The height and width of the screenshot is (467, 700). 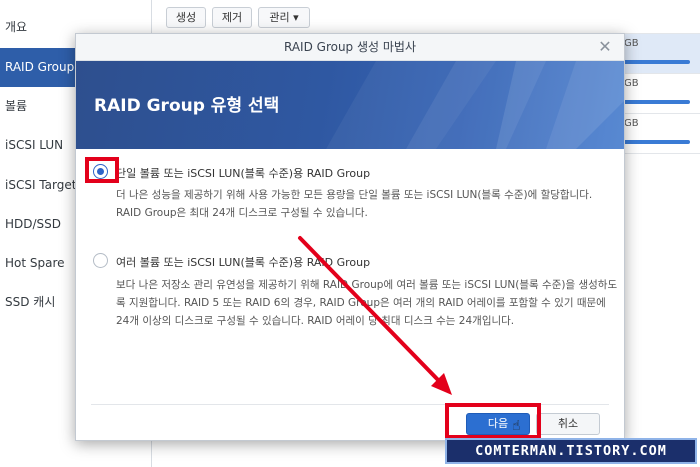 What do you see at coordinates (375, 315) in the screenshot?
I see `annotation-arrow` at bounding box center [375, 315].